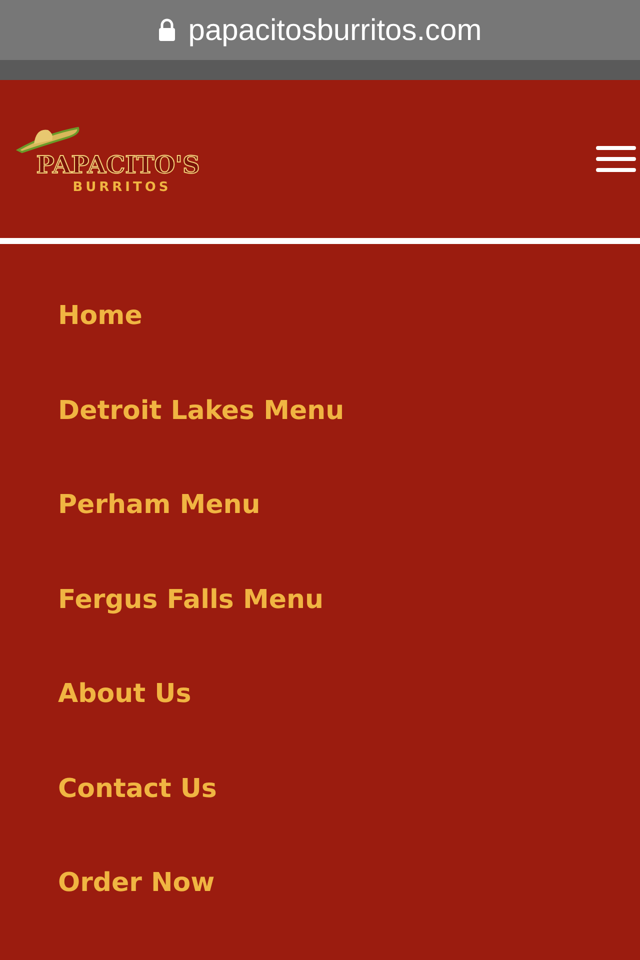 The height and width of the screenshot is (960, 640). Describe the element at coordinates (349, 534) in the screenshot. I see `menu-link: Perham Menu` at that location.